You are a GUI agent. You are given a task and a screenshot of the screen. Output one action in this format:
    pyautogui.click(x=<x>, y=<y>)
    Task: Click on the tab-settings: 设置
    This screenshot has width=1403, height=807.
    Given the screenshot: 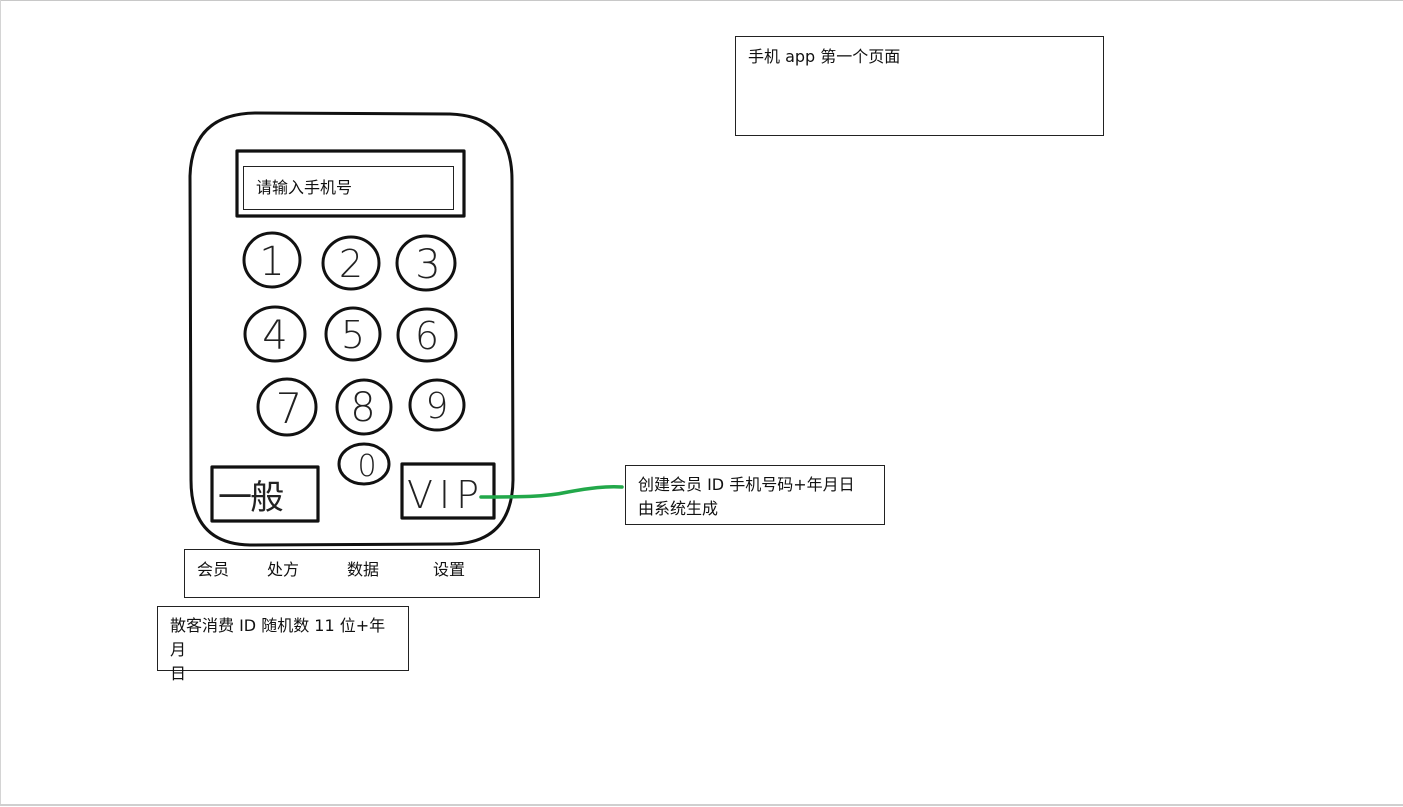 What is the action you would take?
    pyautogui.click(x=449, y=570)
    